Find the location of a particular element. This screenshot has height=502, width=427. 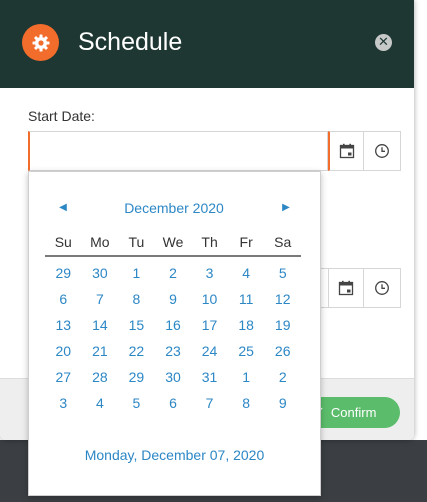

confirm-label: Confirm is located at coordinates (353, 412).